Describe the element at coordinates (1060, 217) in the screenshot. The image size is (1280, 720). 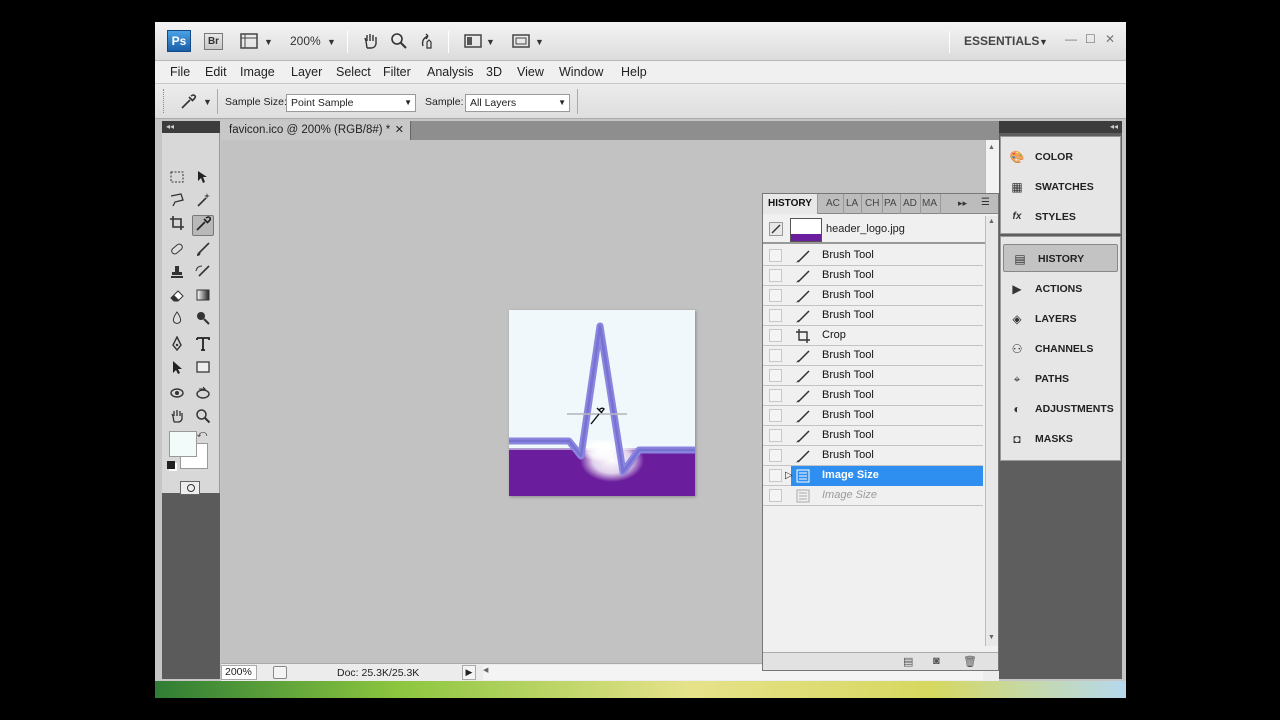
I see `dock-item-styles: fx STYLES` at that location.